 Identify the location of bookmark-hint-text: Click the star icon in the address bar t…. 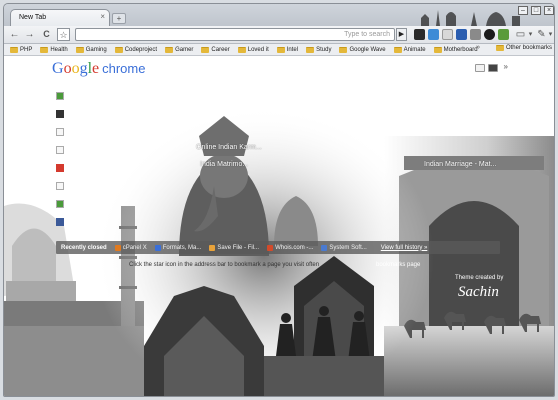
(224, 265).